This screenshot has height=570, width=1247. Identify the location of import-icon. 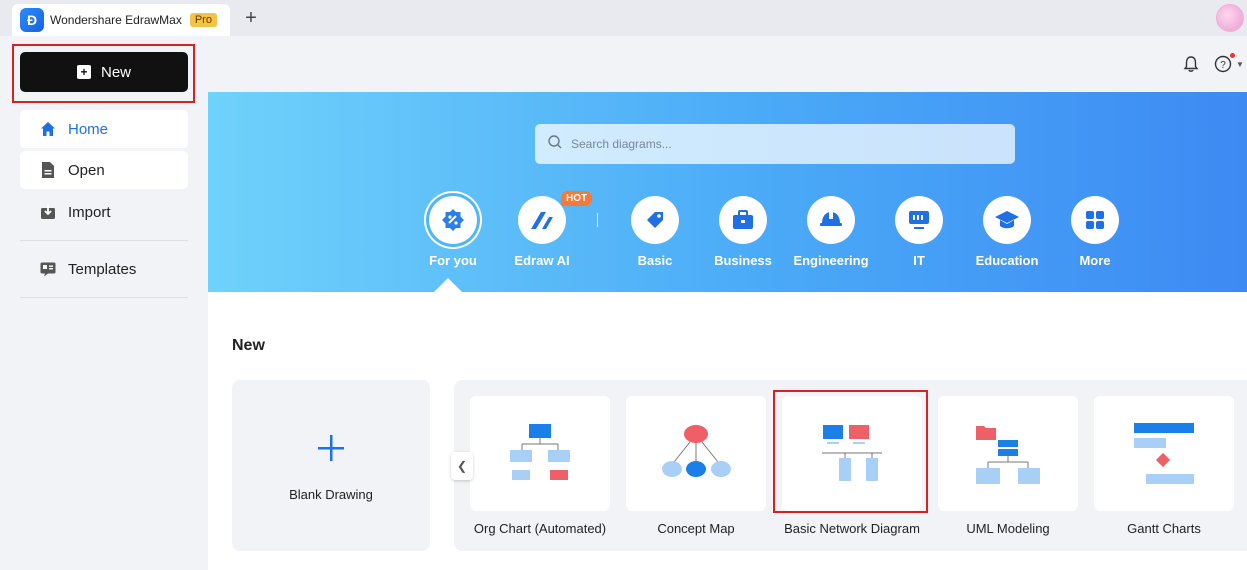
(48, 212).